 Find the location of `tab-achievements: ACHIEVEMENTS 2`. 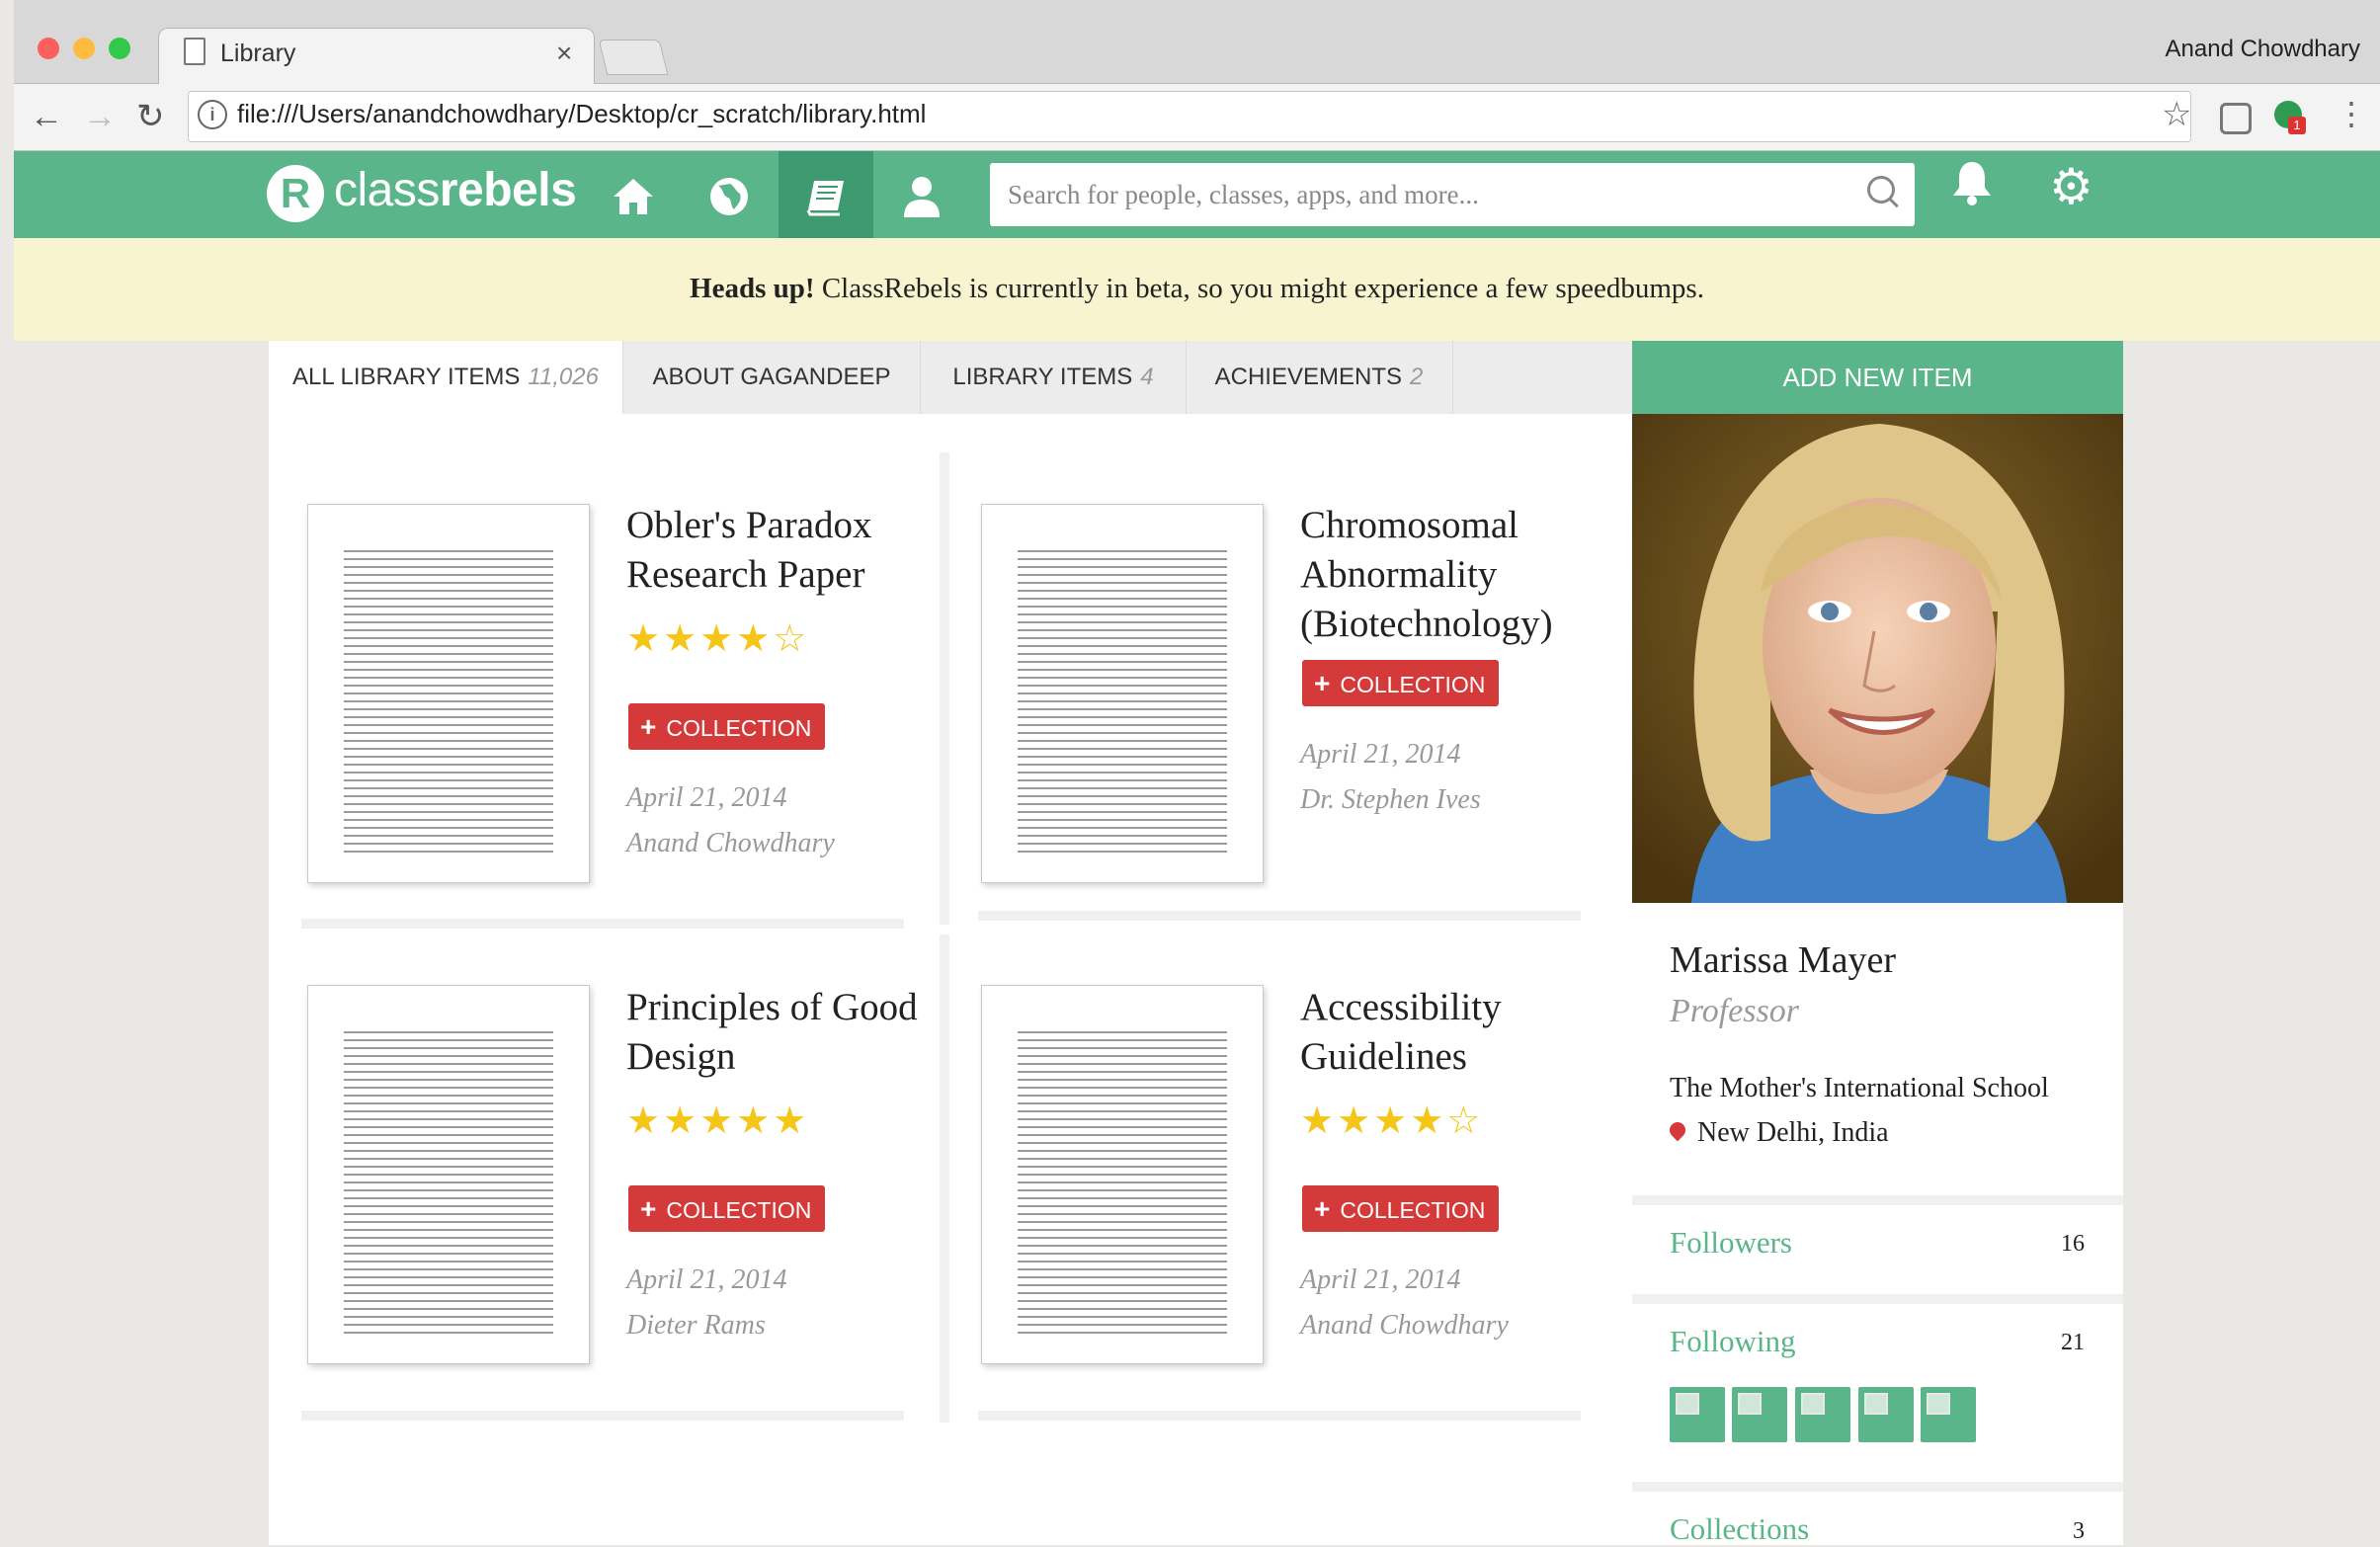

tab-achievements: ACHIEVEMENTS 2 is located at coordinates (1319, 377).